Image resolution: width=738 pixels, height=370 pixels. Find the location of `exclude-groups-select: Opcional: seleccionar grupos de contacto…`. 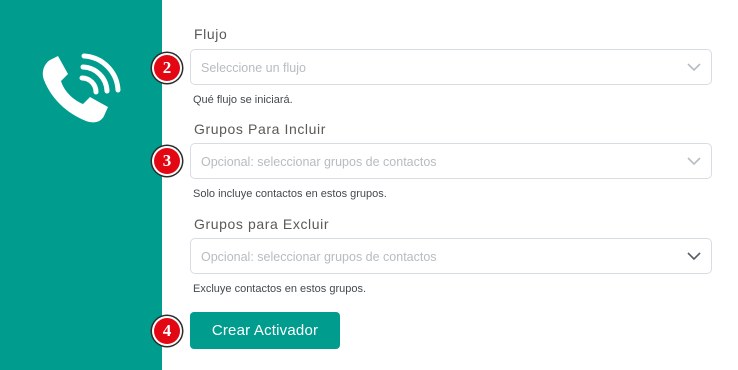

exclude-groups-select: Opcional: seleccionar grupos de contacto… is located at coordinates (451, 256).